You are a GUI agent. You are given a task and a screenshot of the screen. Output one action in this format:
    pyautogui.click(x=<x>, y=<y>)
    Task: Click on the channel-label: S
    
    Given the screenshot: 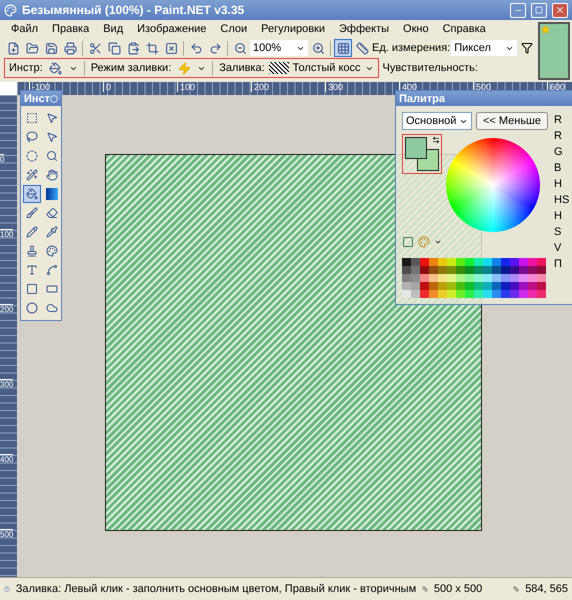 What is the action you would take?
    pyautogui.click(x=558, y=232)
    